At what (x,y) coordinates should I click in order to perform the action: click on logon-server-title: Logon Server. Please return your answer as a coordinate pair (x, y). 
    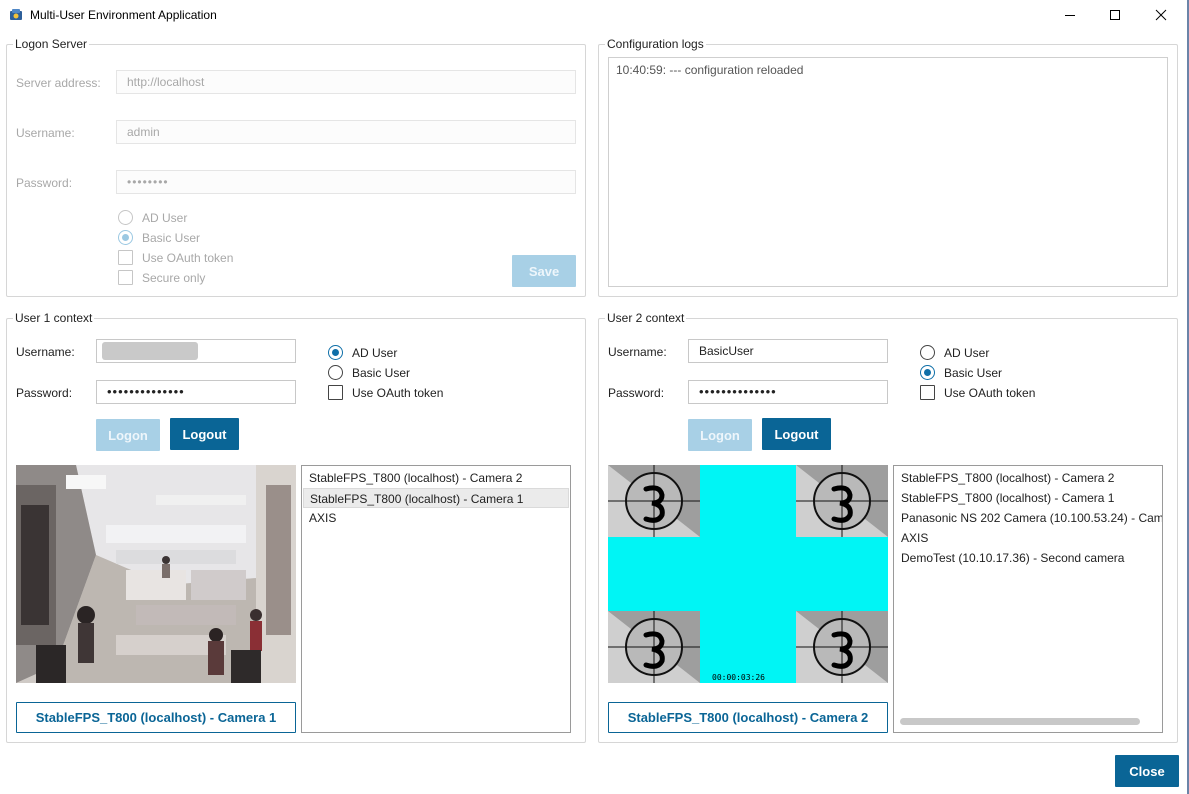
    Looking at the image, I should click on (51, 44).